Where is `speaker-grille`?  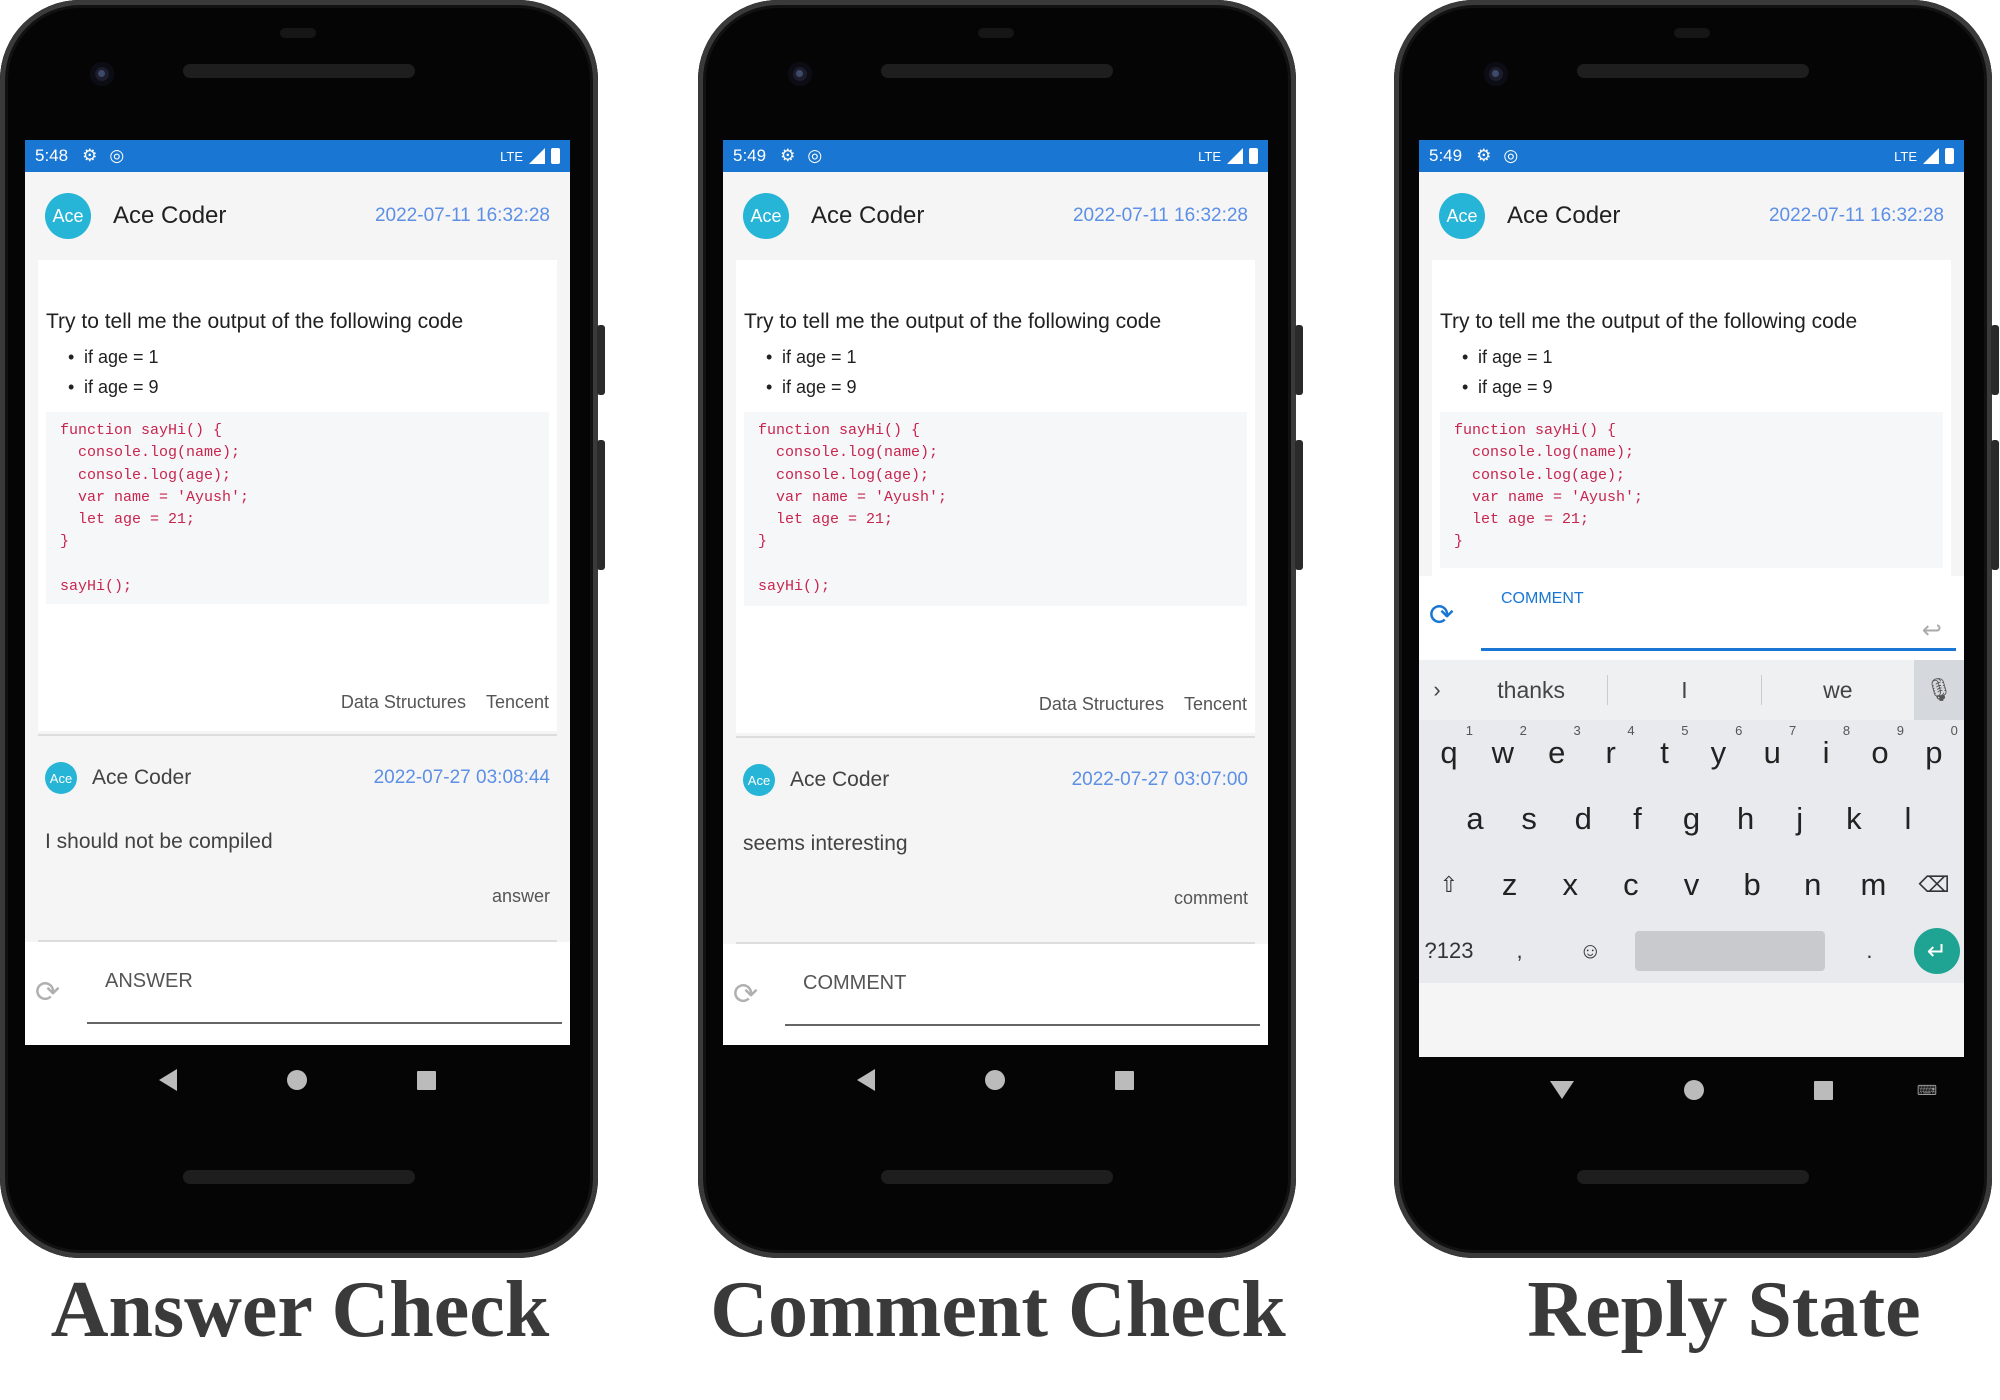 speaker-grille is located at coordinates (299, 71).